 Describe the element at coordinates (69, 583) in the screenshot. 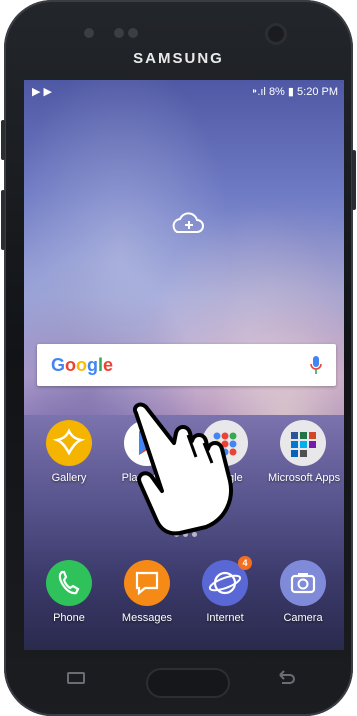

I see `phone-icon` at that location.